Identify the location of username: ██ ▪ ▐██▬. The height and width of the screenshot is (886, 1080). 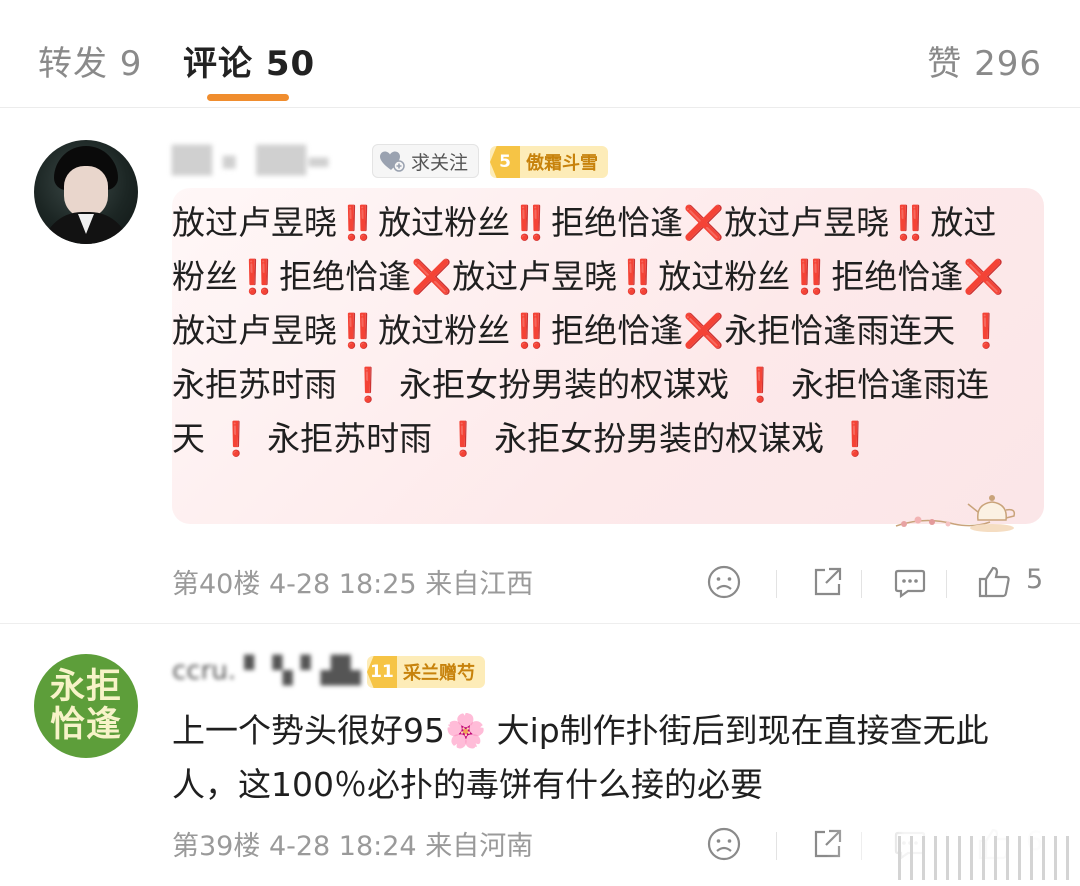
(251, 161).